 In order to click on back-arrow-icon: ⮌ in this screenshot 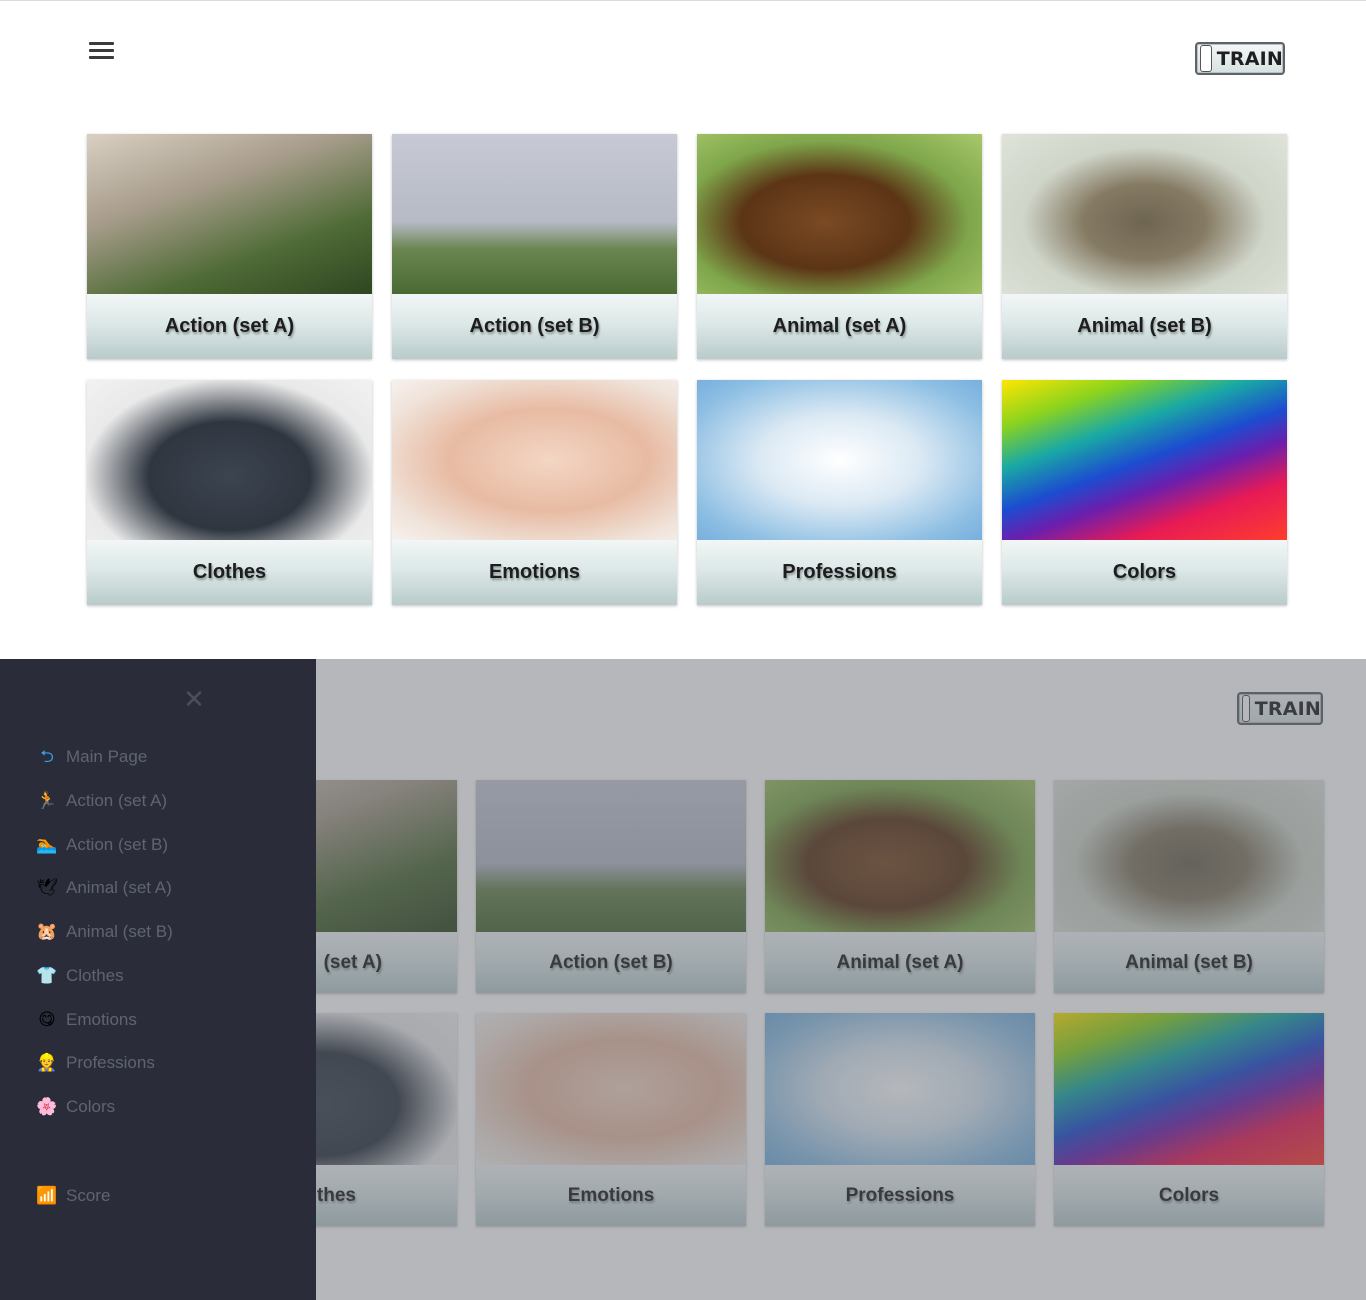, I will do `click(47, 757)`.